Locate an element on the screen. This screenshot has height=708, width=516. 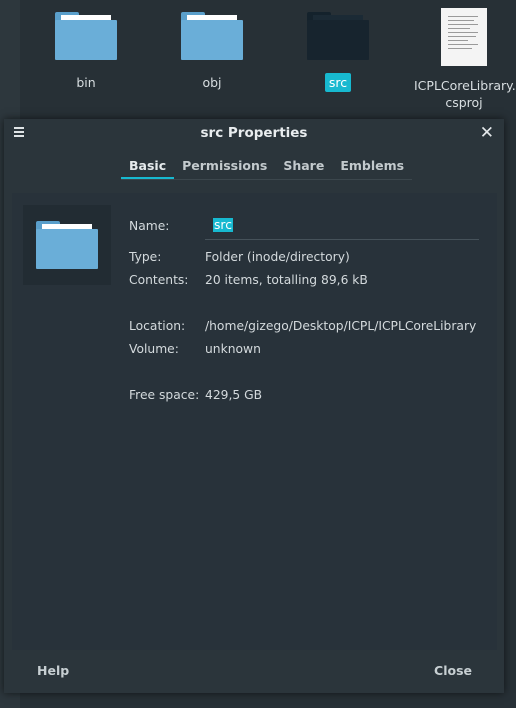
free-space-row: Free space: 429,5 GB is located at coordinates (195, 395).